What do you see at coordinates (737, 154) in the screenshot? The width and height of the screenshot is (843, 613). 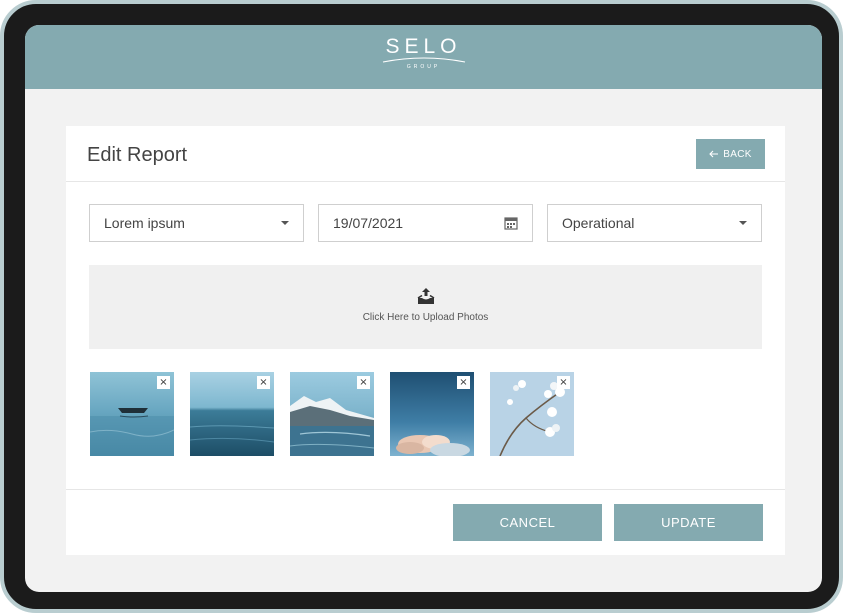 I see `back-button-label: BACK` at bounding box center [737, 154].